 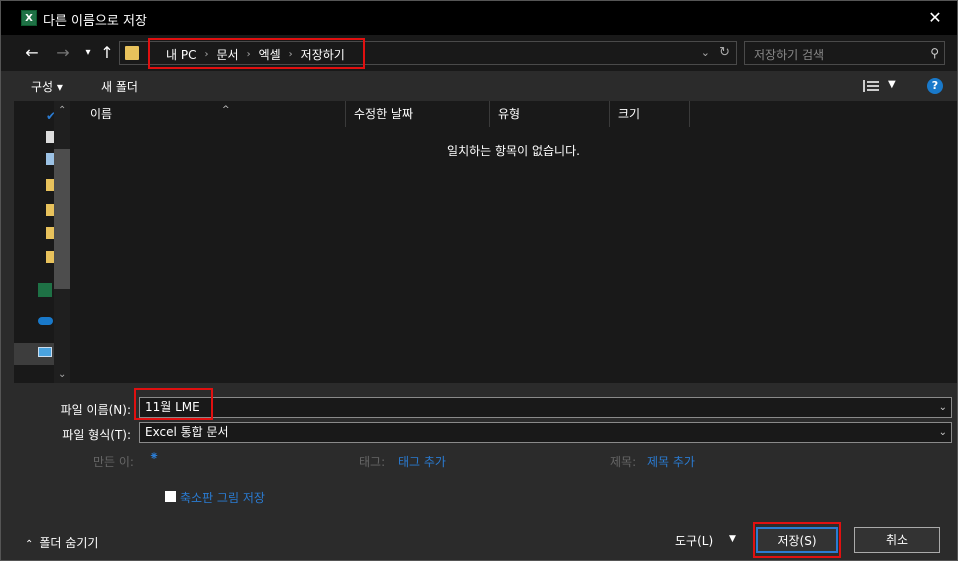 What do you see at coordinates (154, 456) in the screenshot?
I see `author-value: ⁕` at bounding box center [154, 456].